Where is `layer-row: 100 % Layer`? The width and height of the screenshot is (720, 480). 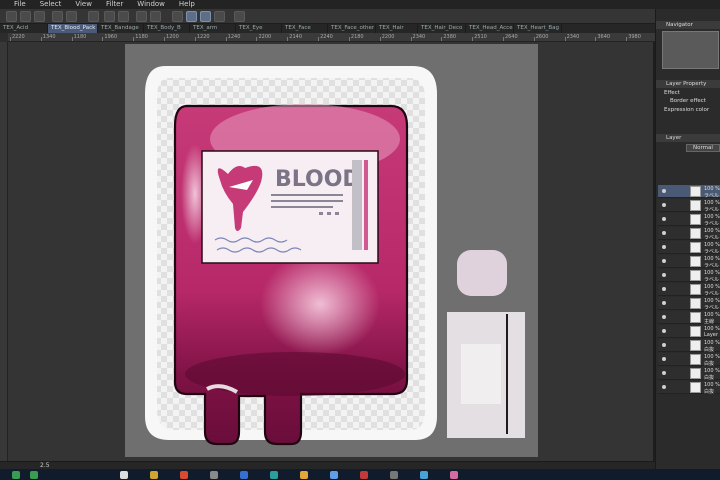 layer-row: 100 % Layer is located at coordinates (689, 331).